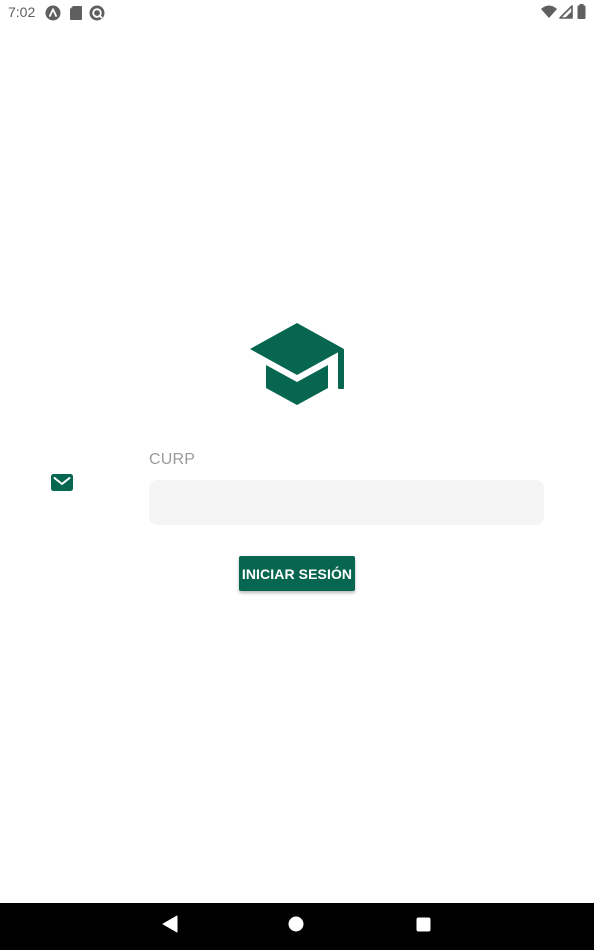  Describe the element at coordinates (297, 573) in the screenshot. I see `login-button: INICIAR SESIÓN` at that location.